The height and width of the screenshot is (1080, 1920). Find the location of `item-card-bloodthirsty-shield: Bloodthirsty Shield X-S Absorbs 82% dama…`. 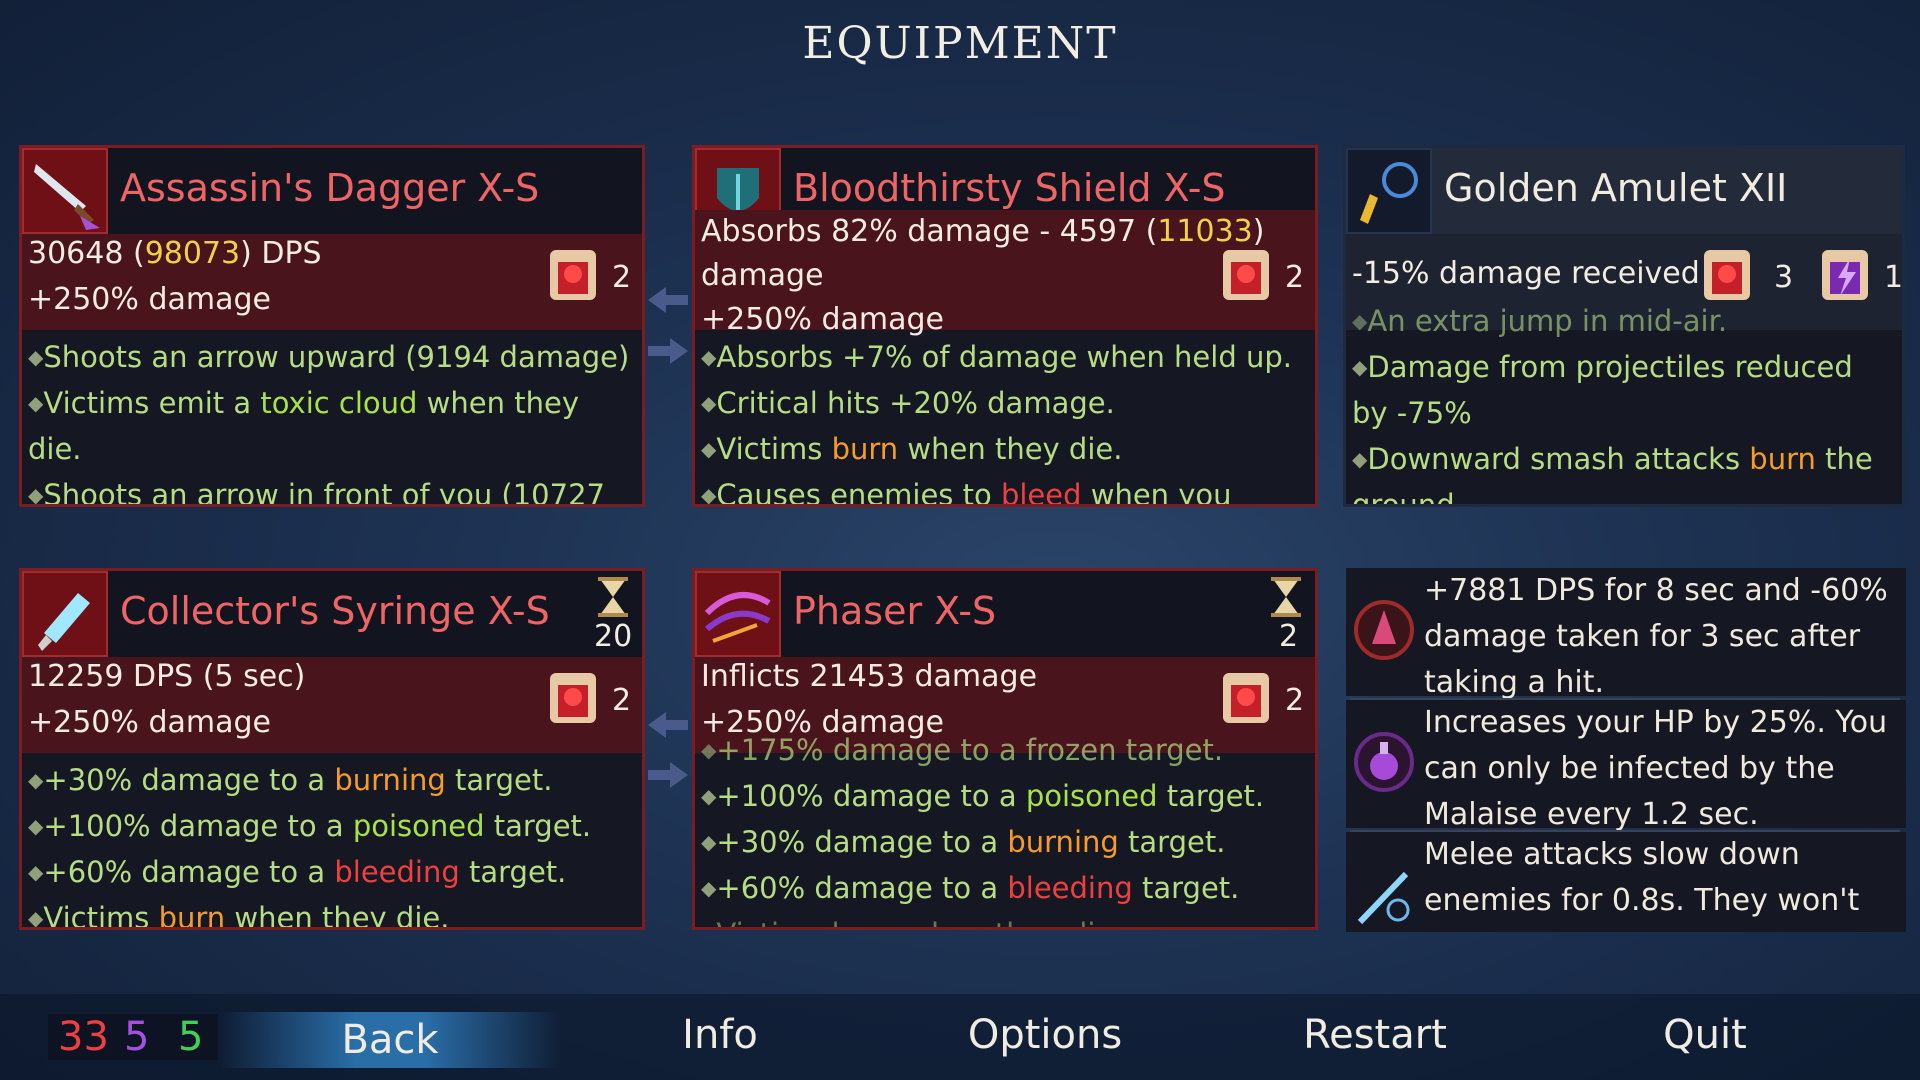

item-card-bloodthirsty-shield: Bloodthirsty Shield X-S Absorbs 82% dama… is located at coordinates (1005, 326).